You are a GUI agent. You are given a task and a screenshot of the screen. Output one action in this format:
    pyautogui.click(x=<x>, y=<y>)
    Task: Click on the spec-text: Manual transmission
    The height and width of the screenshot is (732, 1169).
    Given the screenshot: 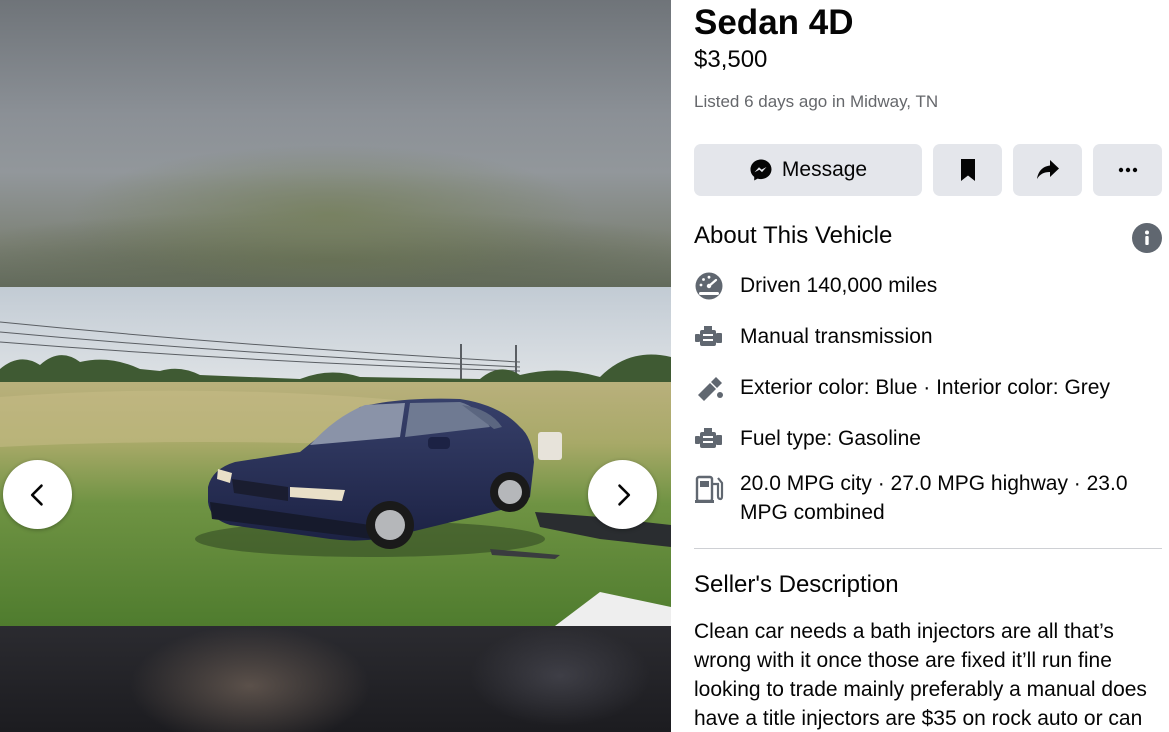 What is the action you would take?
    pyautogui.click(x=836, y=336)
    